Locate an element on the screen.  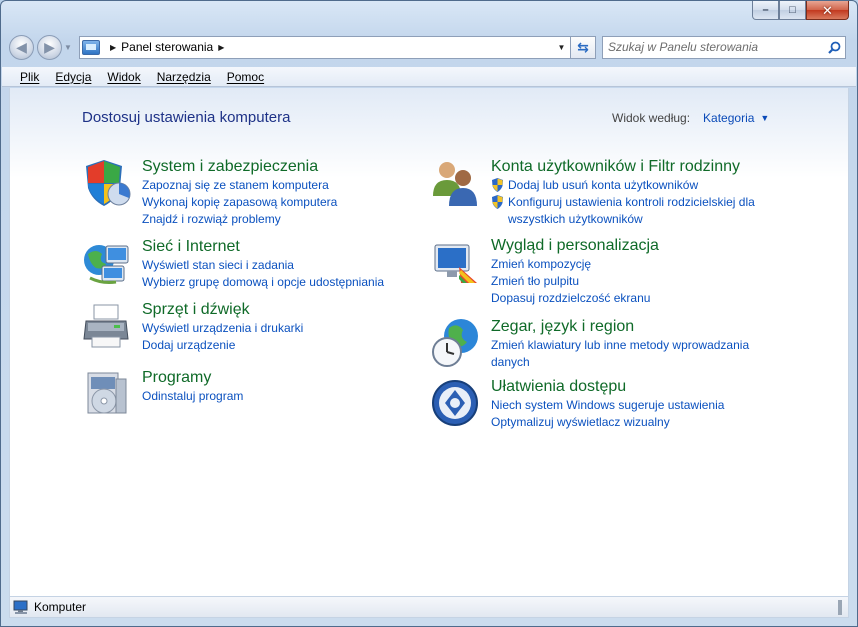
status-bar: Komputer is located at coordinates (429, 607).